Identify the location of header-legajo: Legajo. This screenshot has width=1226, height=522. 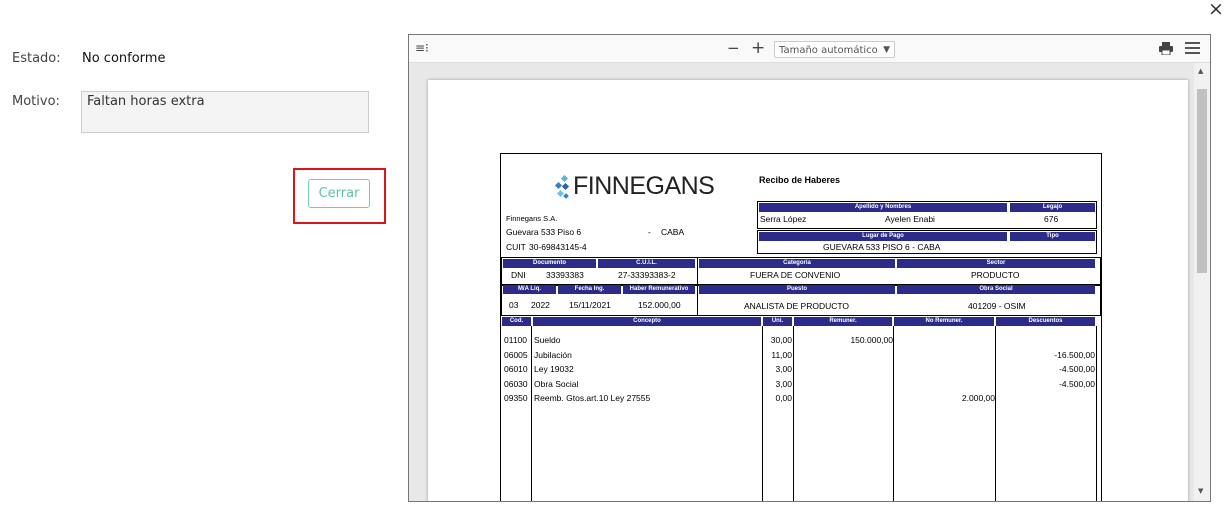
(1052, 207).